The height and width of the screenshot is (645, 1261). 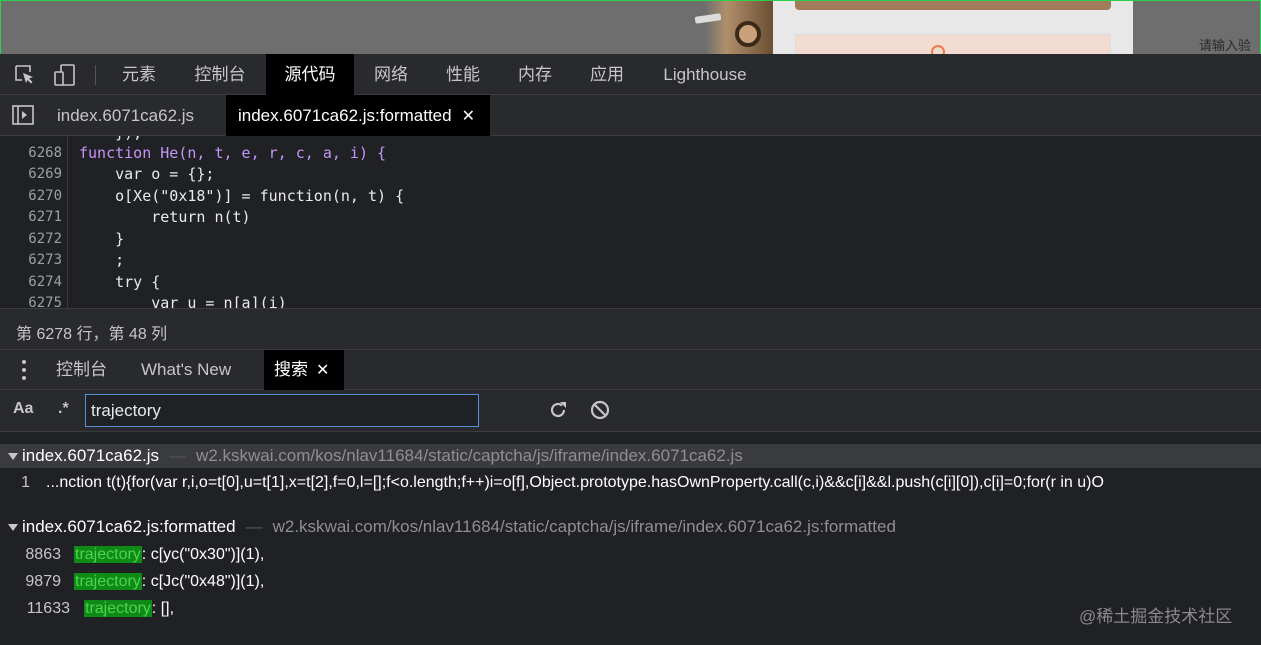 I want to click on drawer-tab-search: 搜索 ✕, so click(x=304, y=370).